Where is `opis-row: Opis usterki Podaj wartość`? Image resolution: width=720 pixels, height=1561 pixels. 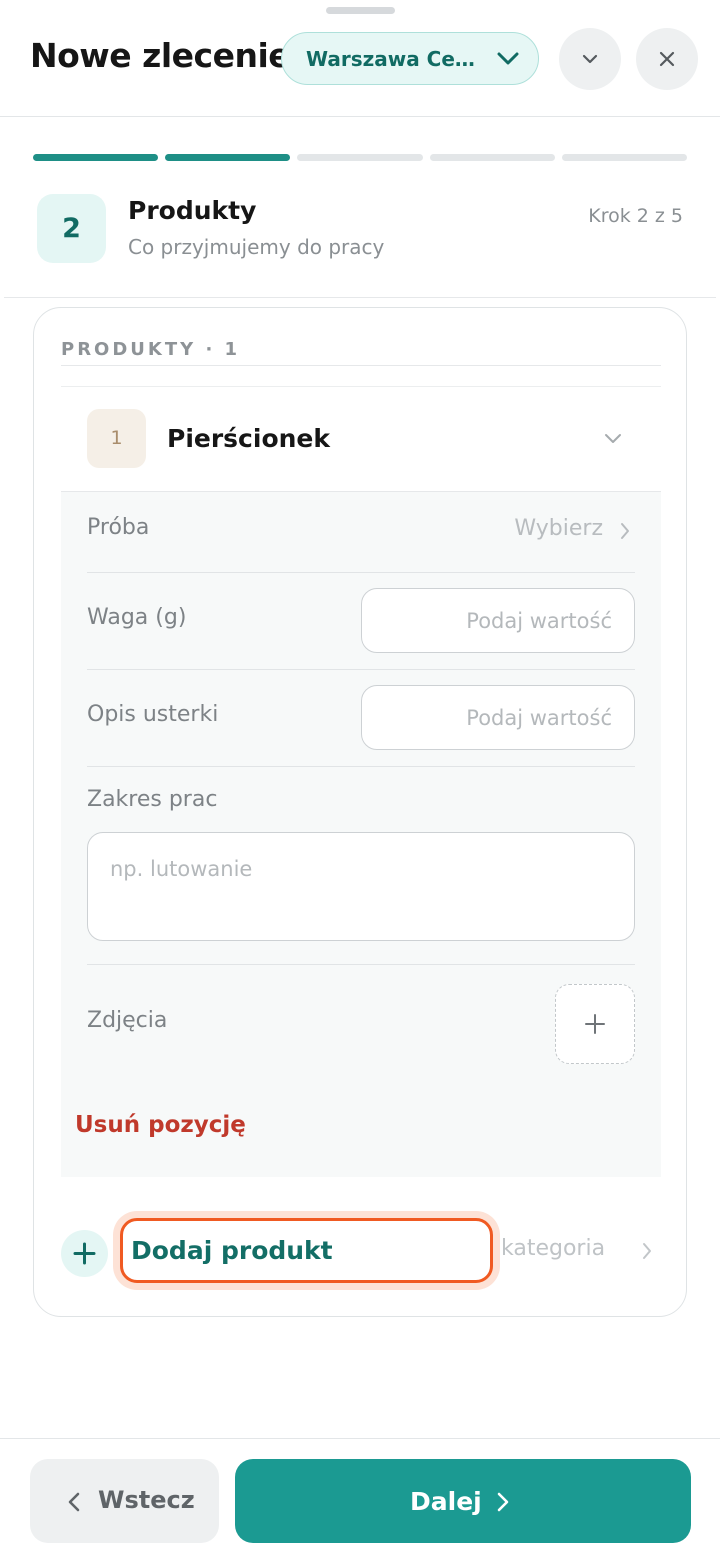 opis-row: Opis usterki Podaj wartość is located at coordinates (361, 717).